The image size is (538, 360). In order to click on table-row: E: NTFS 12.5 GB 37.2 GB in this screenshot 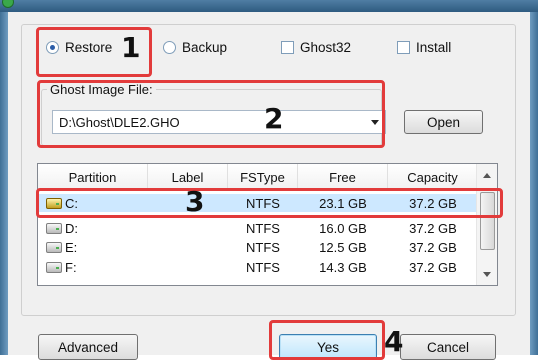, I will do `click(258, 247)`.